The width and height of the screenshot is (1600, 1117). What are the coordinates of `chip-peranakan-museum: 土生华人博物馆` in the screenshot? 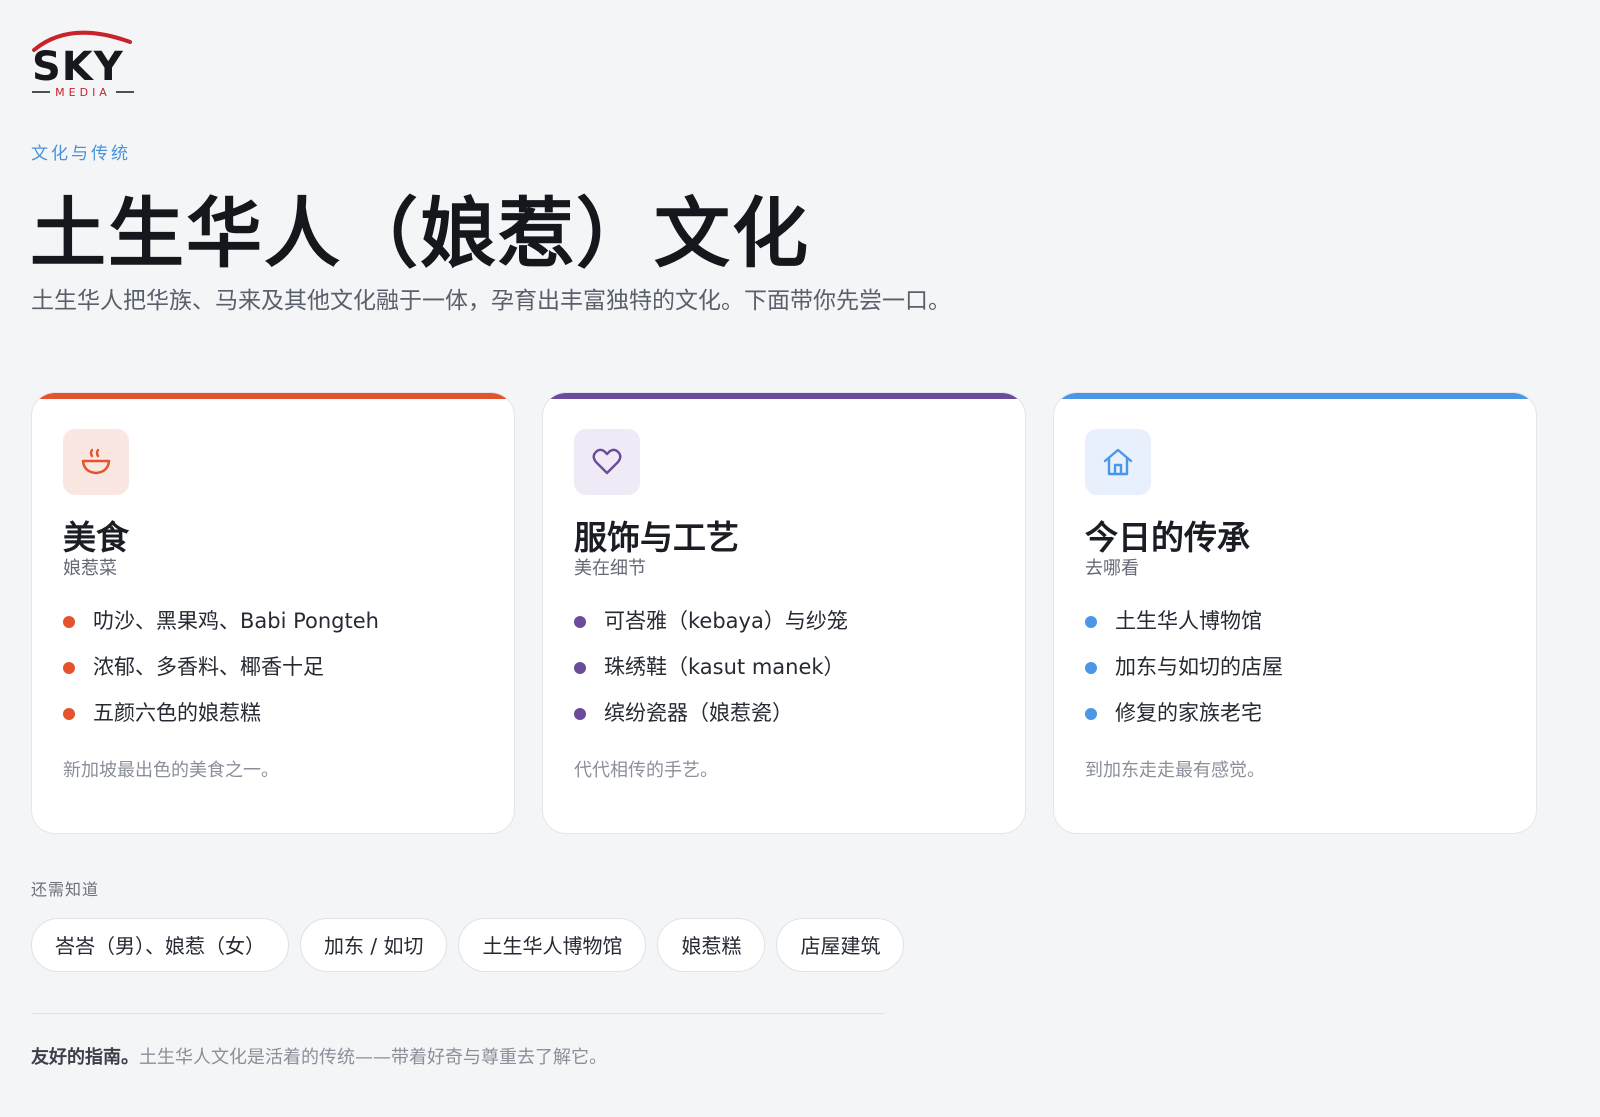 It's located at (552, 945).